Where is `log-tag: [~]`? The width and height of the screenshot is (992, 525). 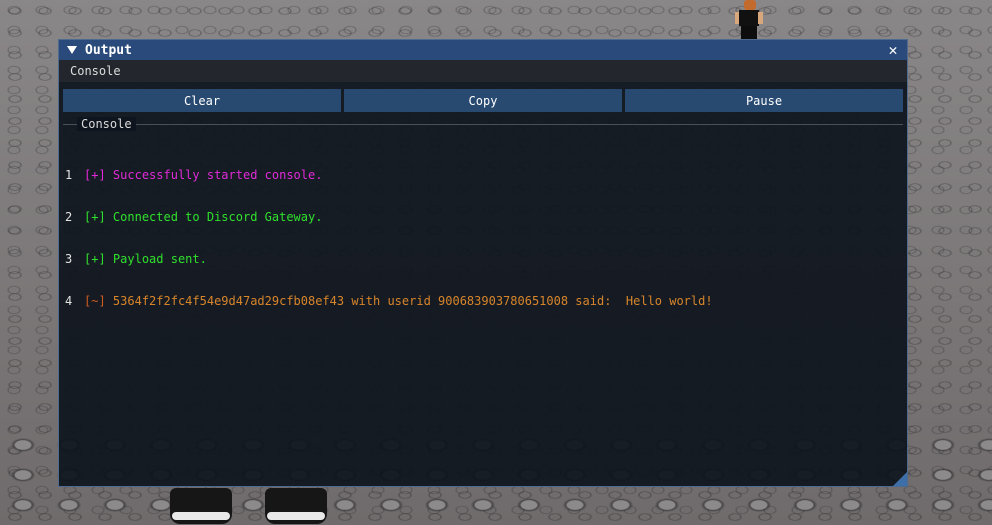 log-tag: [~] is located at coordinates (95, 301).